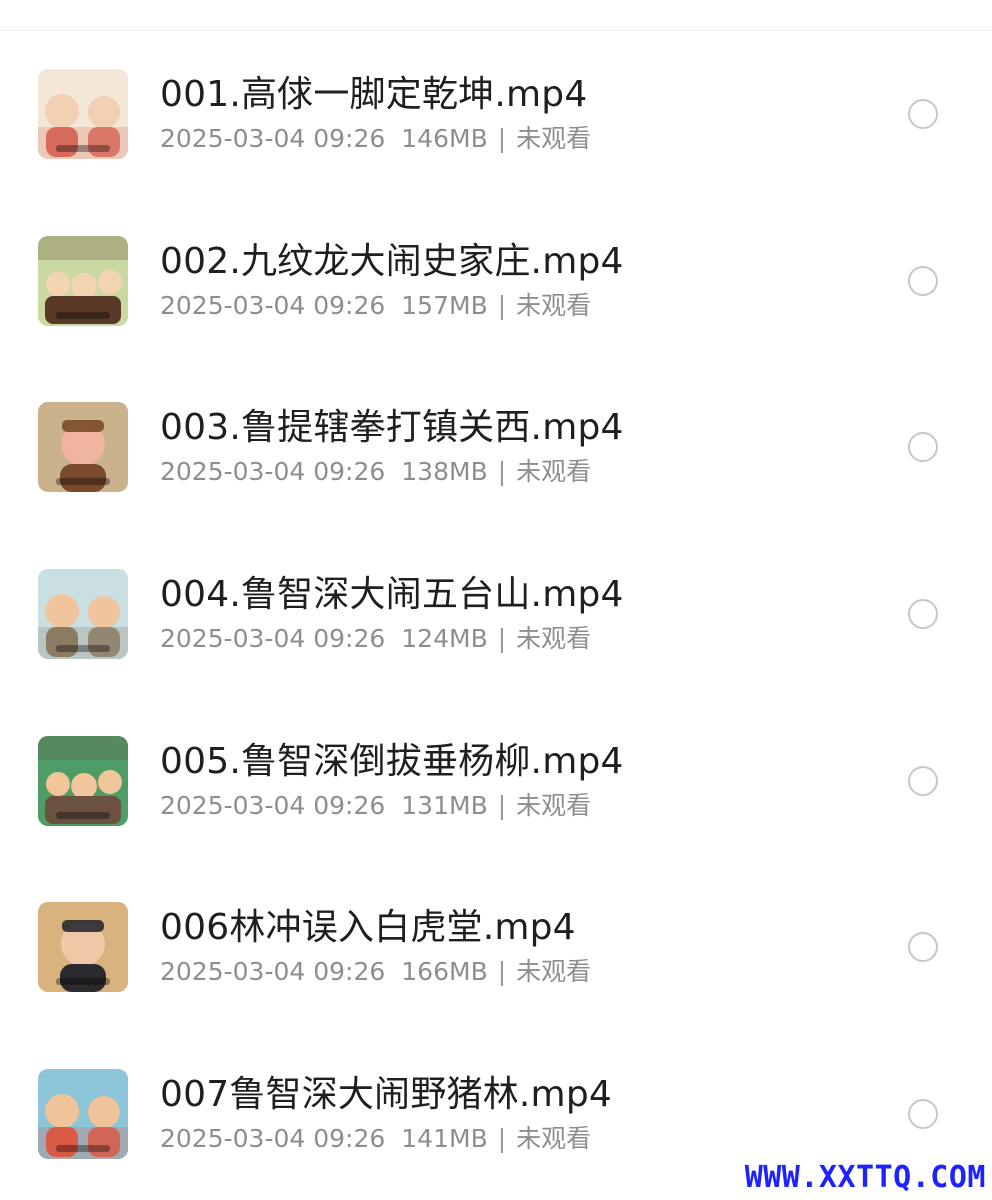 This screenshot has height=1200, width=992. Describe the element at coordinates (392, 761) in the screenshot. I see `file-name: 005.鲁智深倒拔垂杨柳.mp4` at that location.